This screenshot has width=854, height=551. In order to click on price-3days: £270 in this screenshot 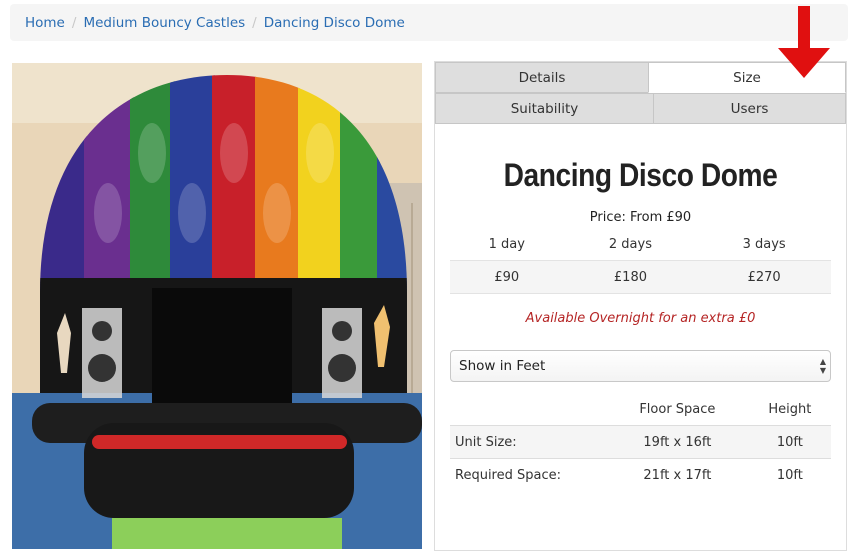, I will do `click(764, 277)`.